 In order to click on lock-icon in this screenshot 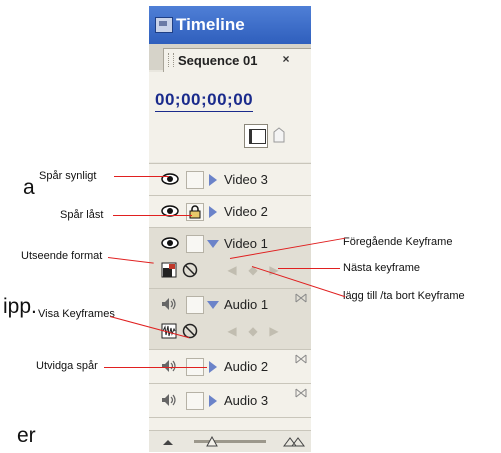, I will do `click(195, 212)`.